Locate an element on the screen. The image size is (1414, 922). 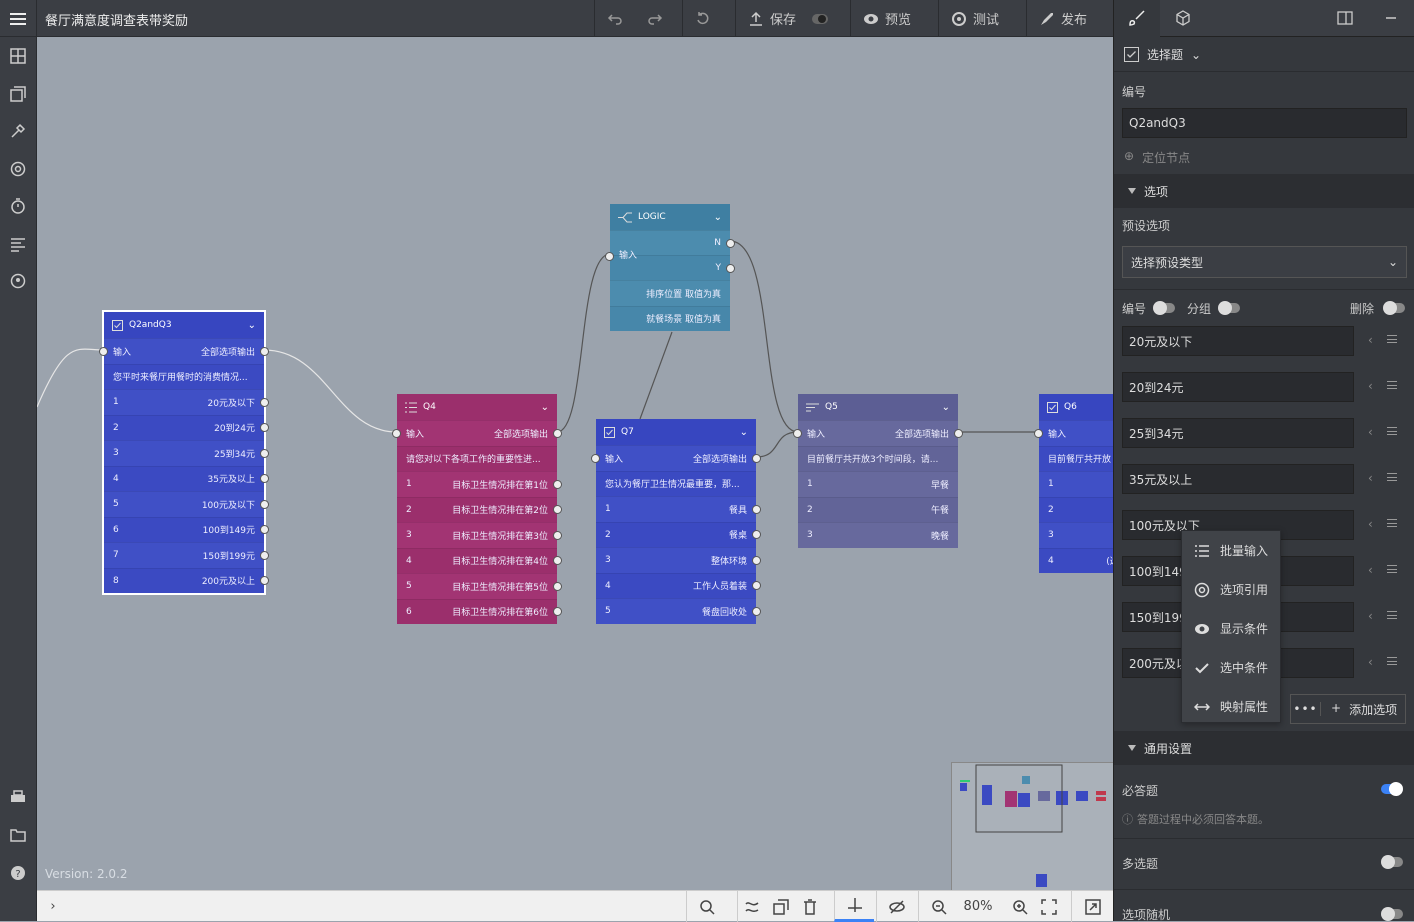
search-icon is located at coordinates (706, 906).